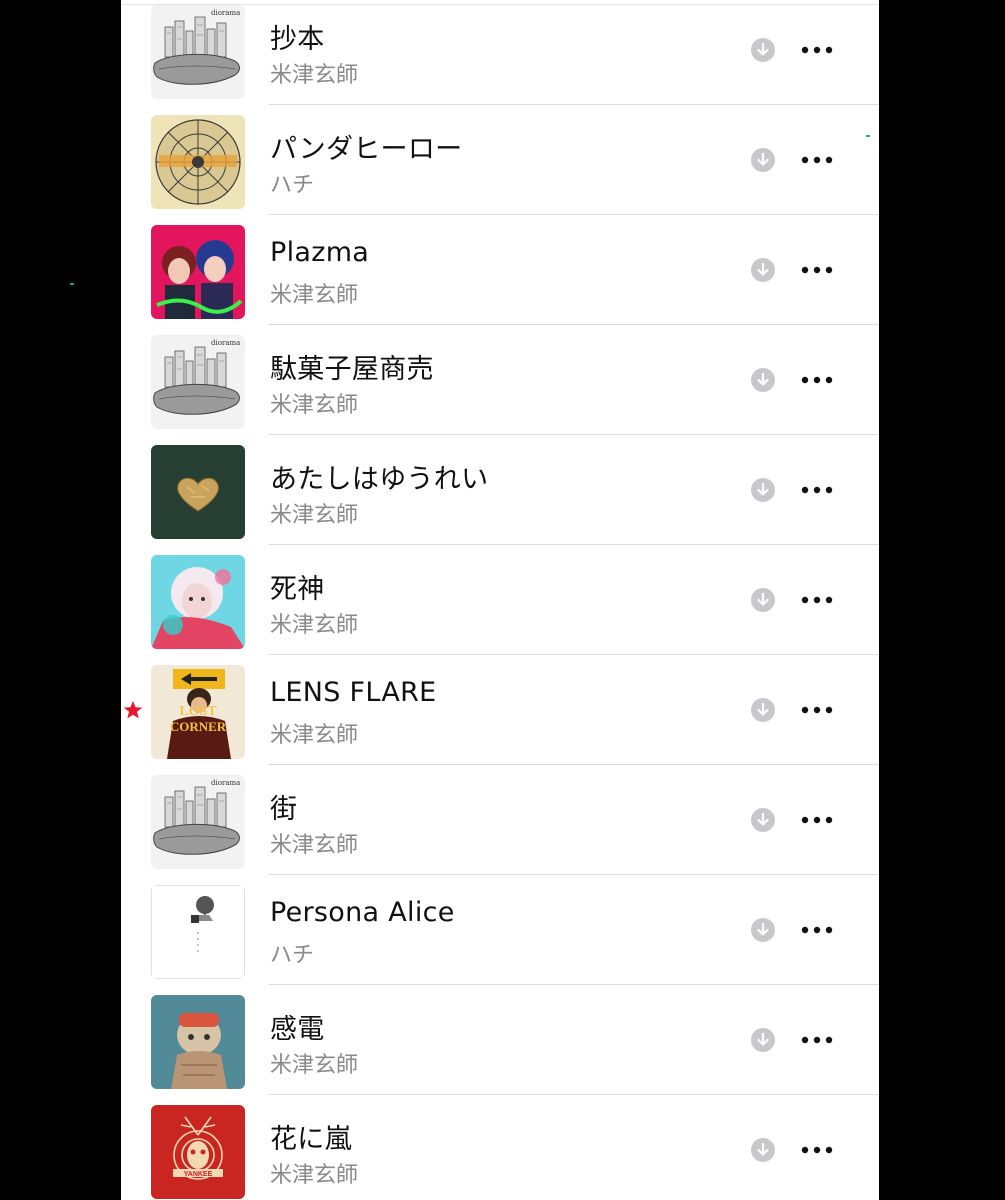 The width and height of the screenshot is (1005, 1200). Describe the element at coordinates (500, 1147) in the screenshot. I see `song-row: YANKEE 花に嵐米津玄師` at that location.